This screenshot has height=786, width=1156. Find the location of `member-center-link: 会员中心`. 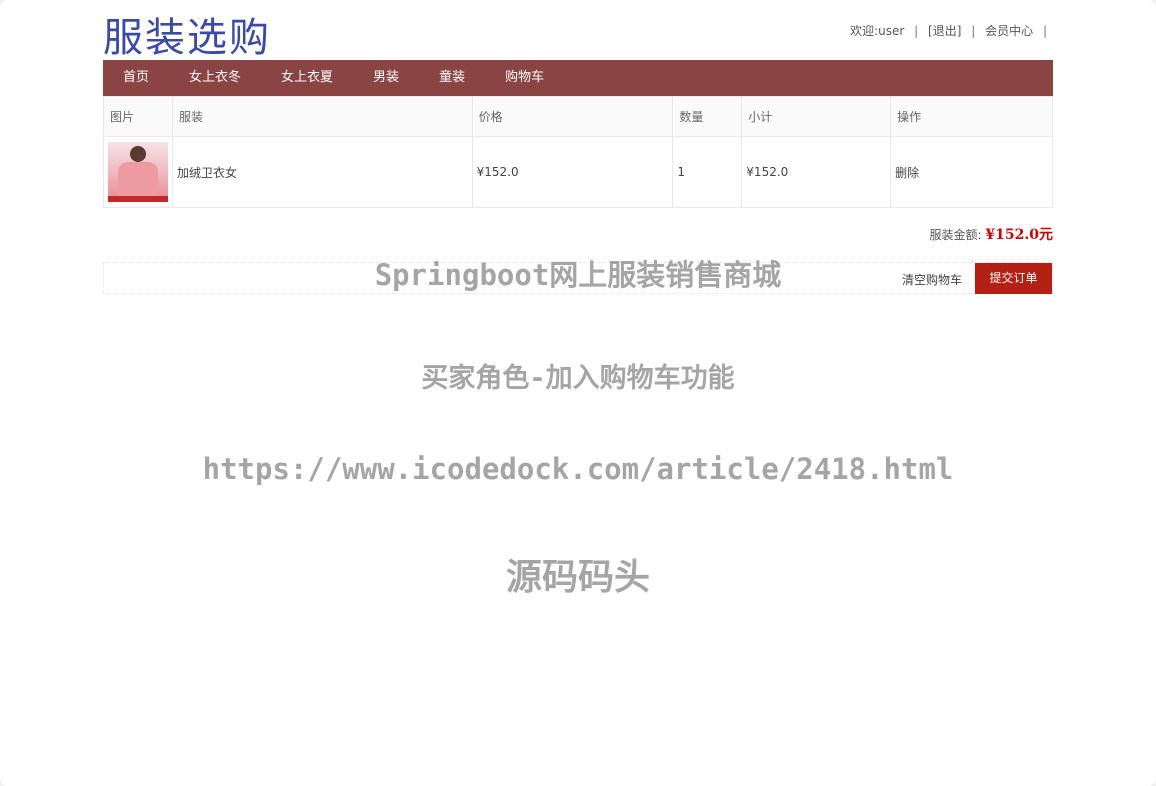

member-center-link: 会员中心 is located at coordinates (1009, 31).